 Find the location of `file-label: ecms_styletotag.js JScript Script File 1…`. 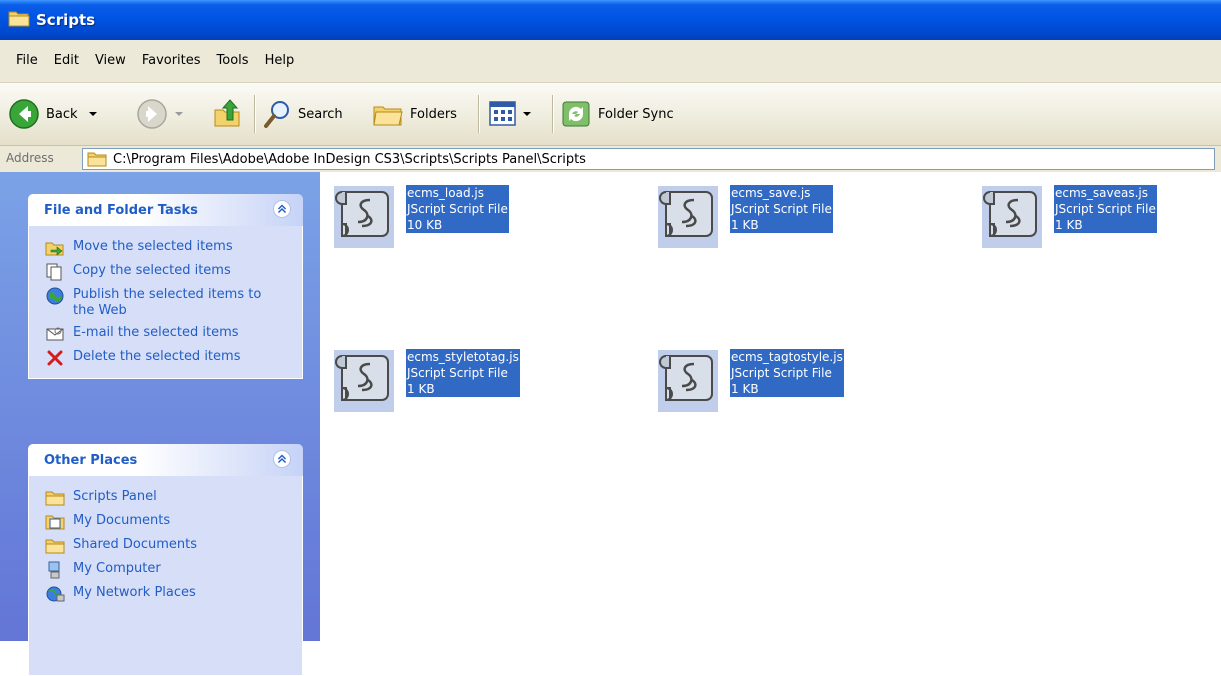

file-label: ecms_styletotag.js JScript Script File 1… is located at coordinates (463, 373).